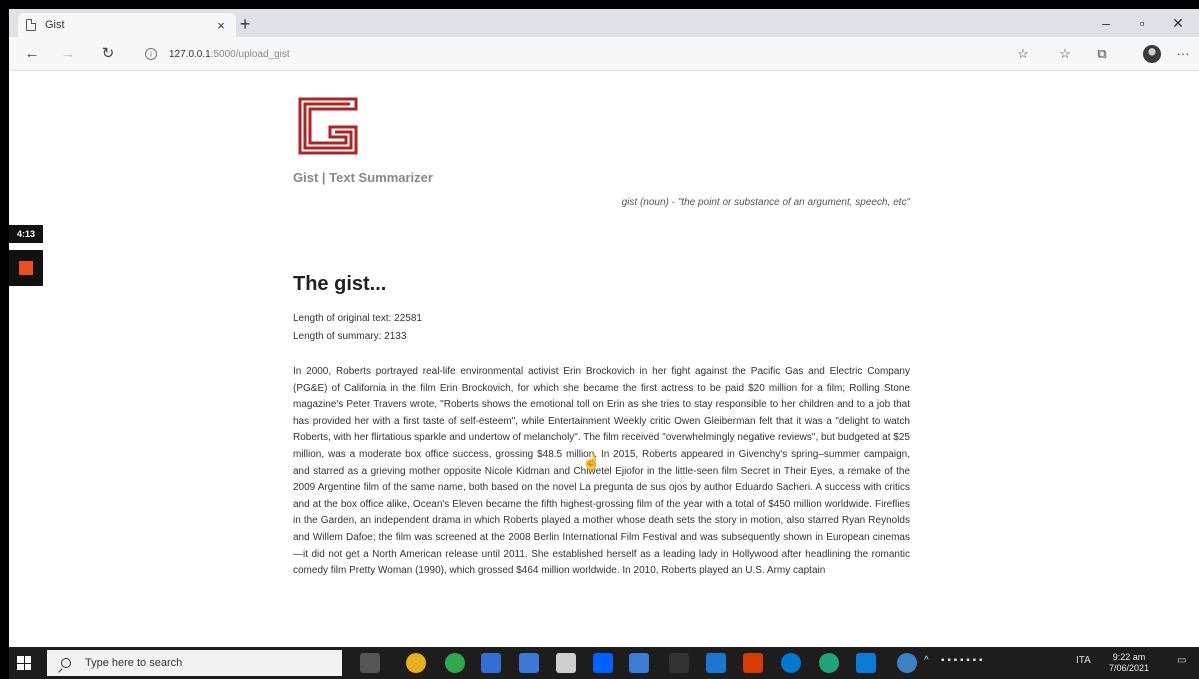  What do you see at coordinates (639, 663) in the screenshot?
I see `onedrive-icon` at bounding box center [639, 663].